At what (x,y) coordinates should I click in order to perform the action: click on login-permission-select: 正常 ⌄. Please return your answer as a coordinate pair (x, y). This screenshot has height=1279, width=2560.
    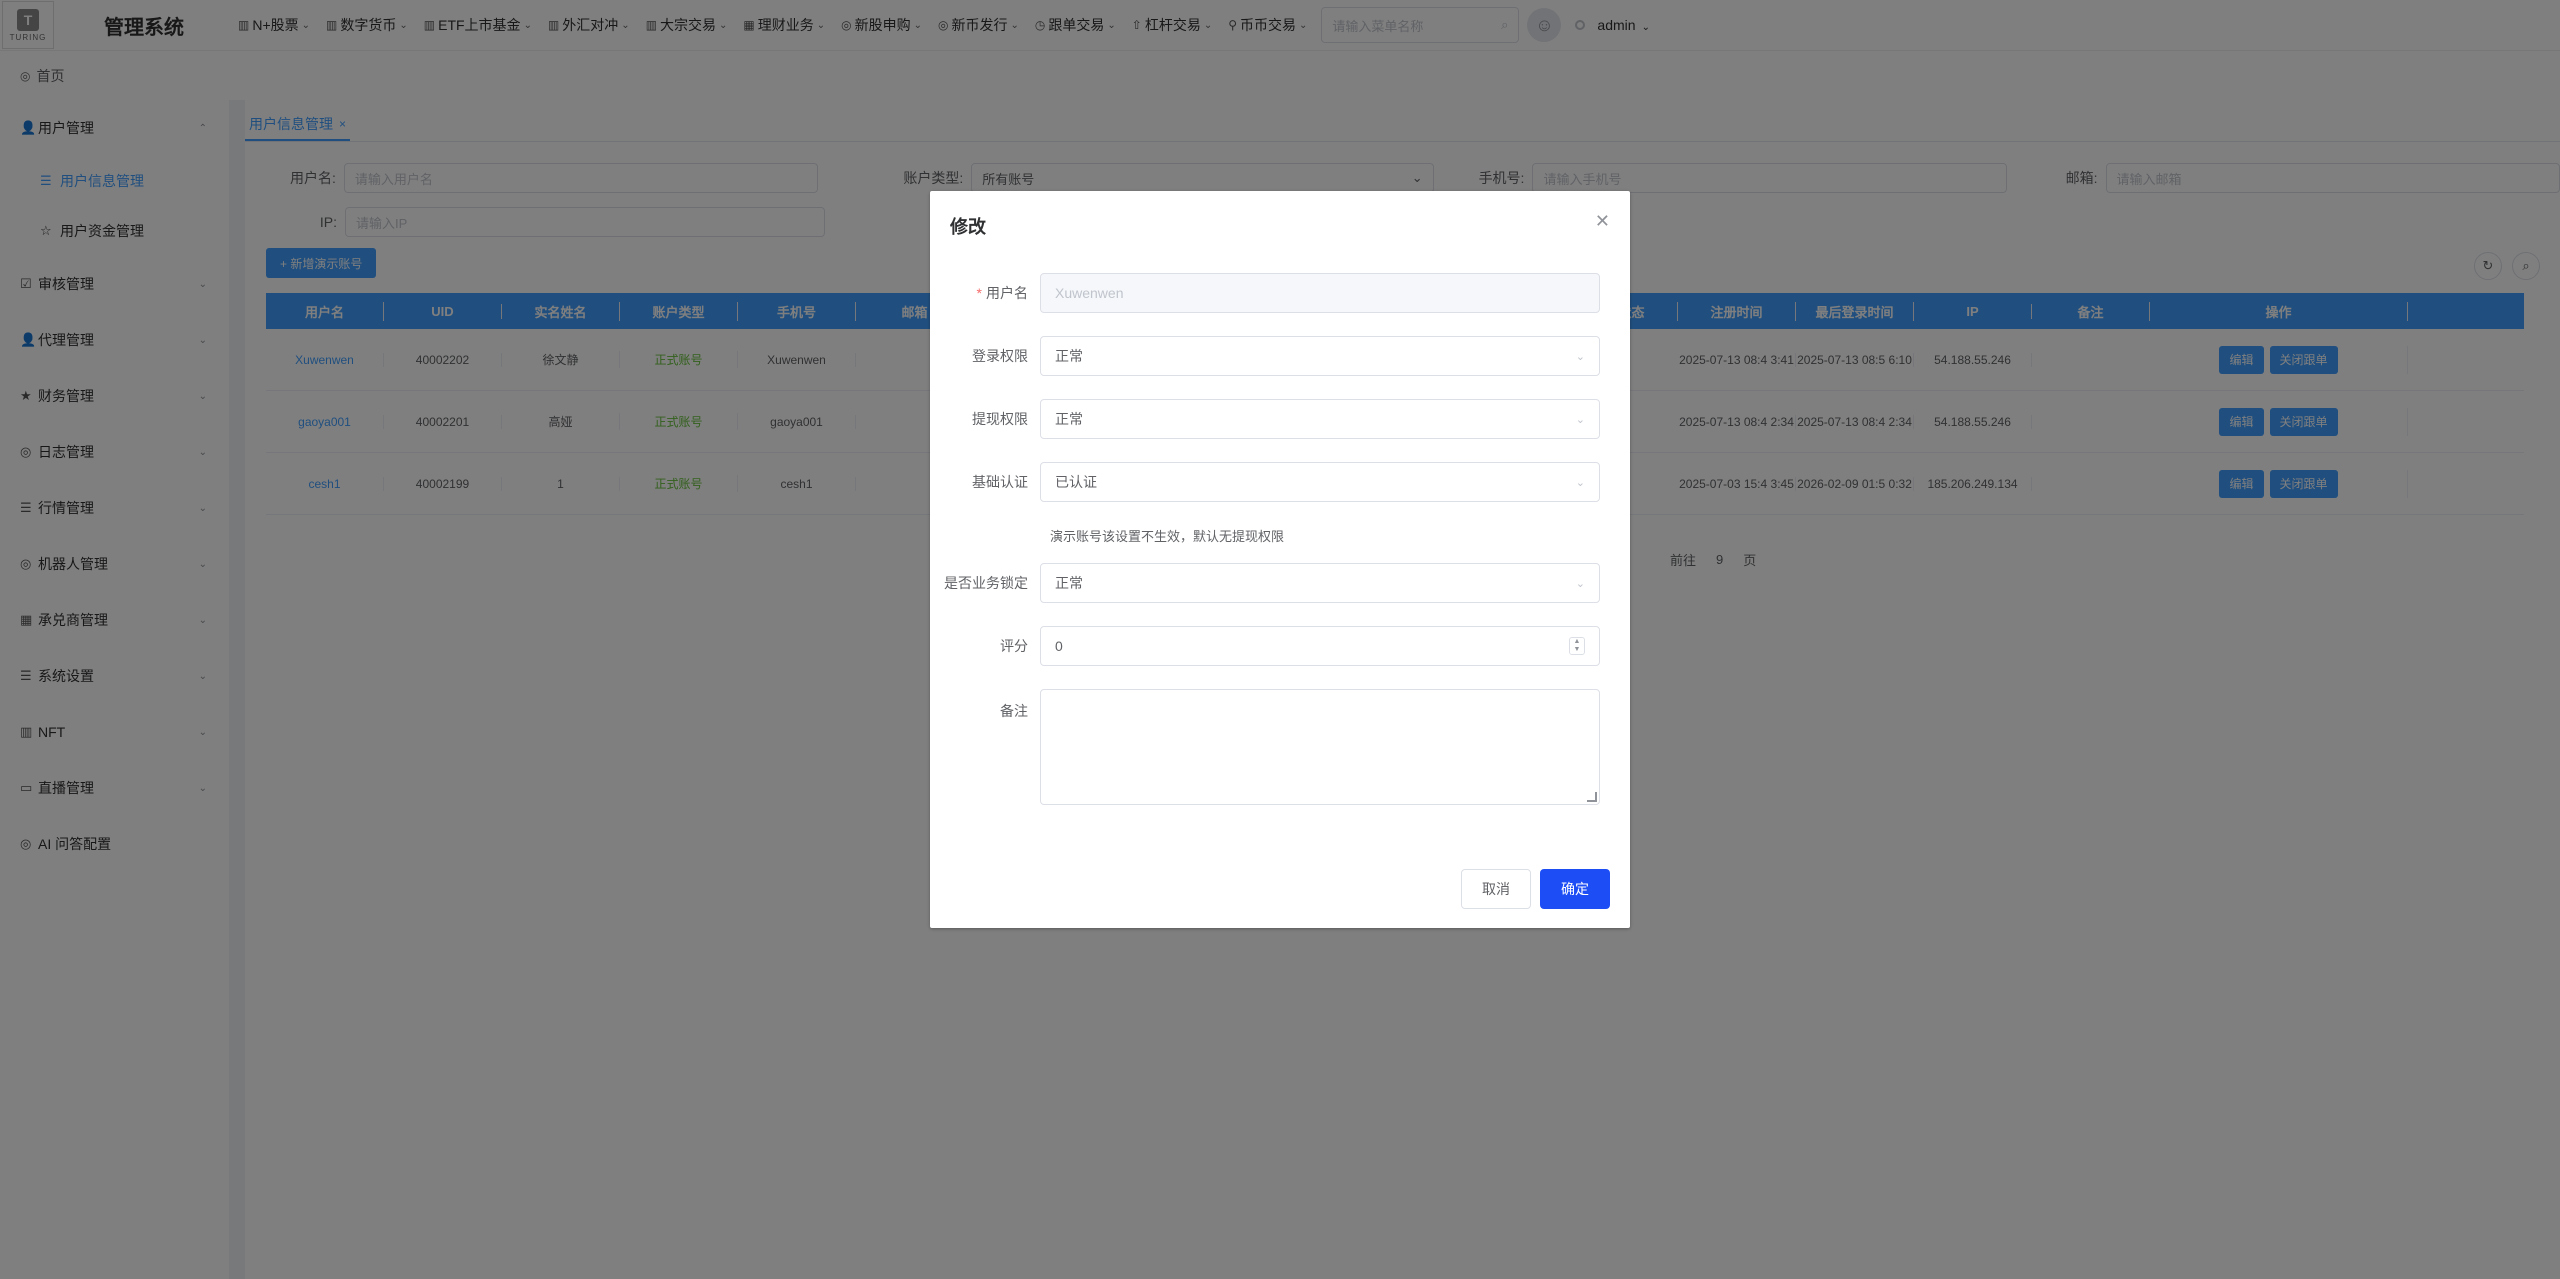
    Looking at the image, I should click on (1320, 356).